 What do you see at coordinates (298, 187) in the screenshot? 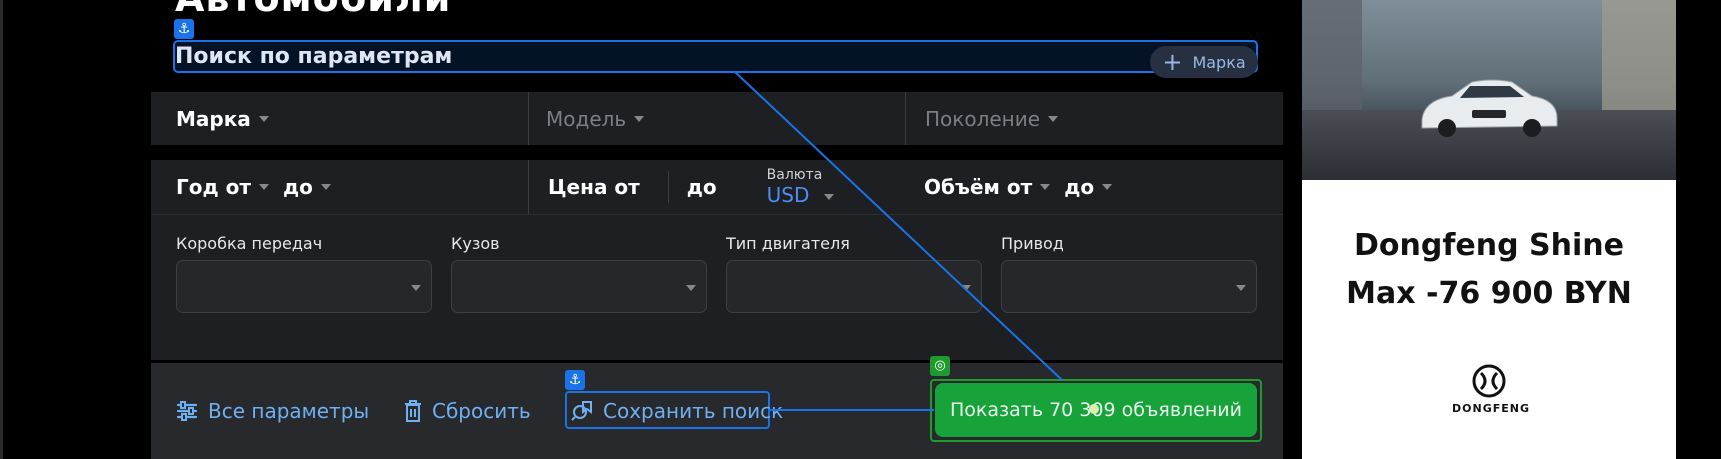
I see `year-to-select: до` at bounding box center [298, 187].